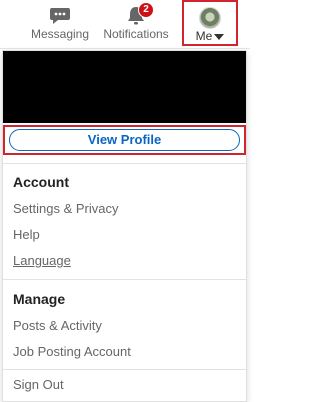 Image resolution: width=320 pixels, height=402 pixels. What do you see at coordinates (210, 18) in the screenshot?
I see `avatar` at bounding box center [210, 18].